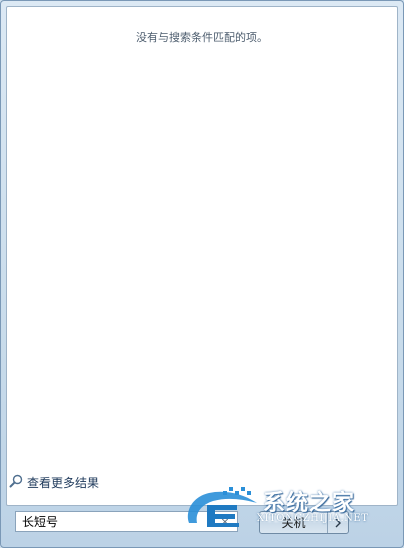 The image size is (404, 548). Describe the element at coordinates (225, 522) in the screenshot. I see `clear-search-icon: ×` at that location.